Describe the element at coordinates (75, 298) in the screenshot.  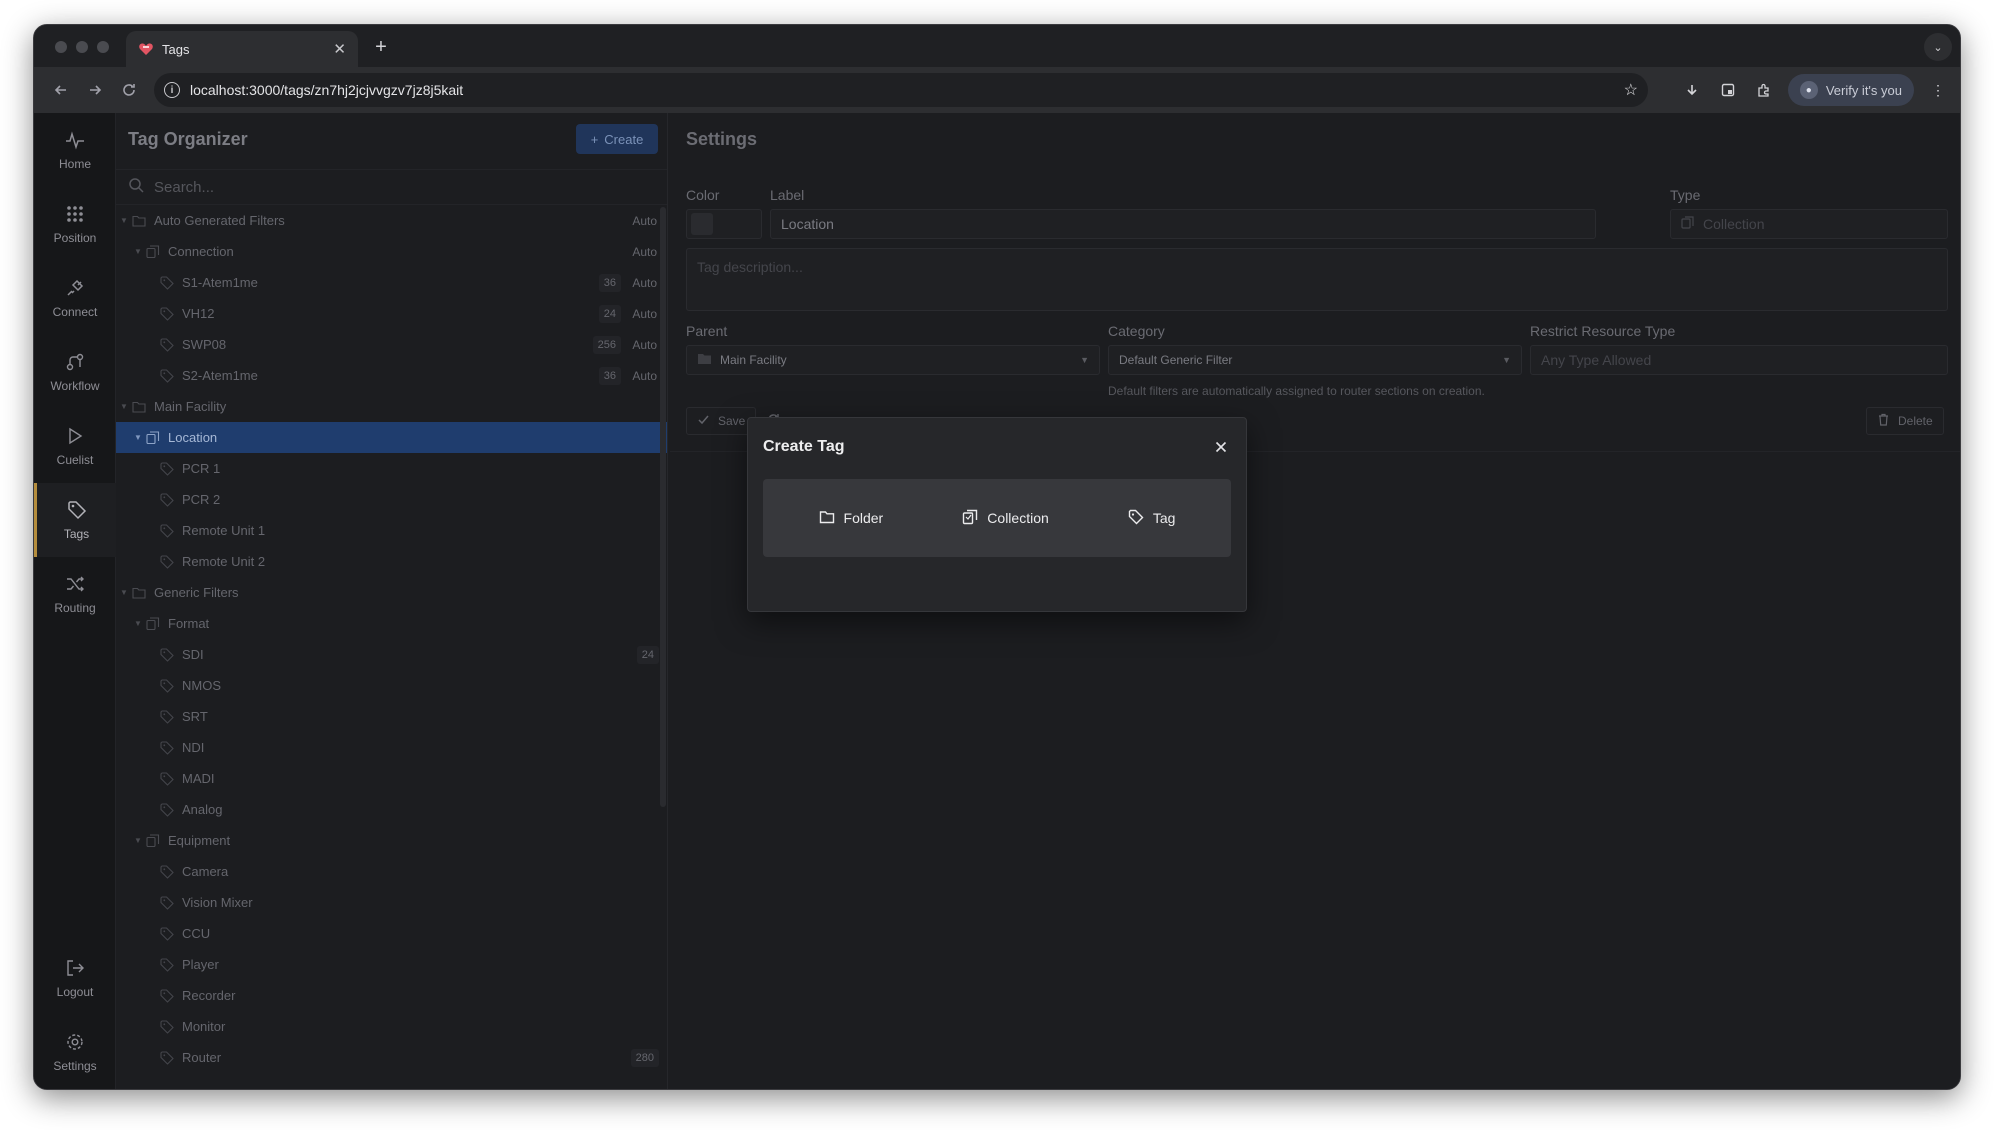
I see `nav-item-connect: Connect` at that location.